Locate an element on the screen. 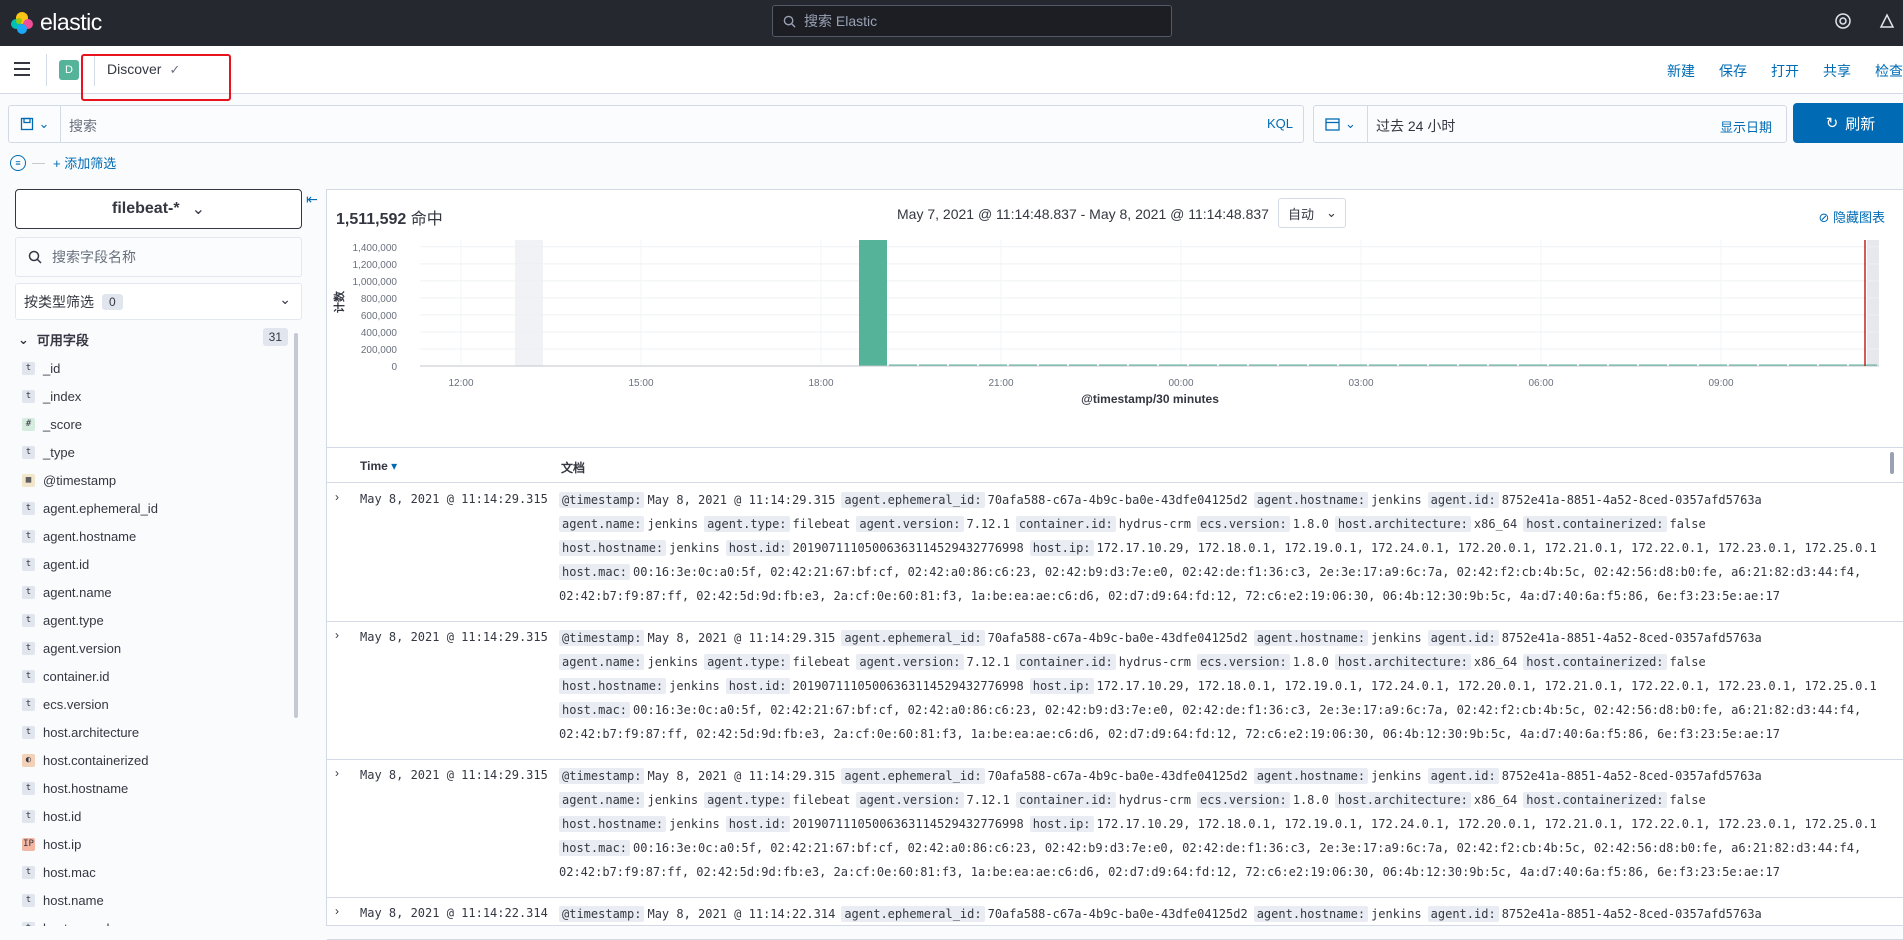 Image resolution: width=1903 pixels, height=940 pixels. saved-query-button: ⌄ is located at coordinates (35, 124).